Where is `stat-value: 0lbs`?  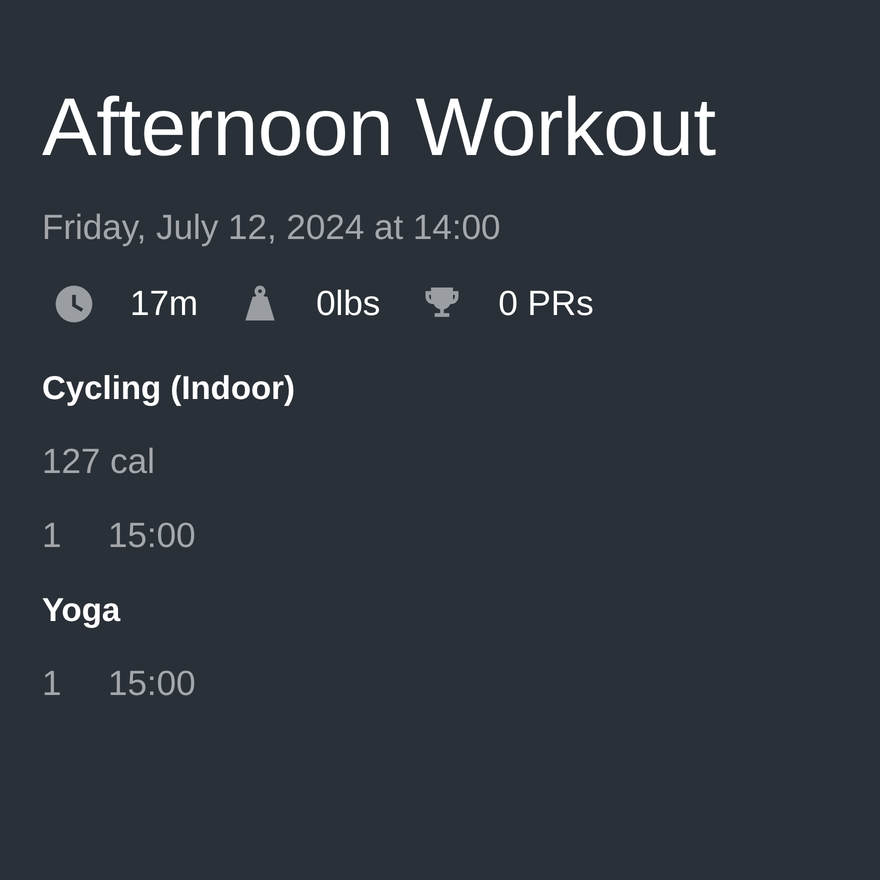 stat-value: 0lbs is located at coordinates (348, 304).